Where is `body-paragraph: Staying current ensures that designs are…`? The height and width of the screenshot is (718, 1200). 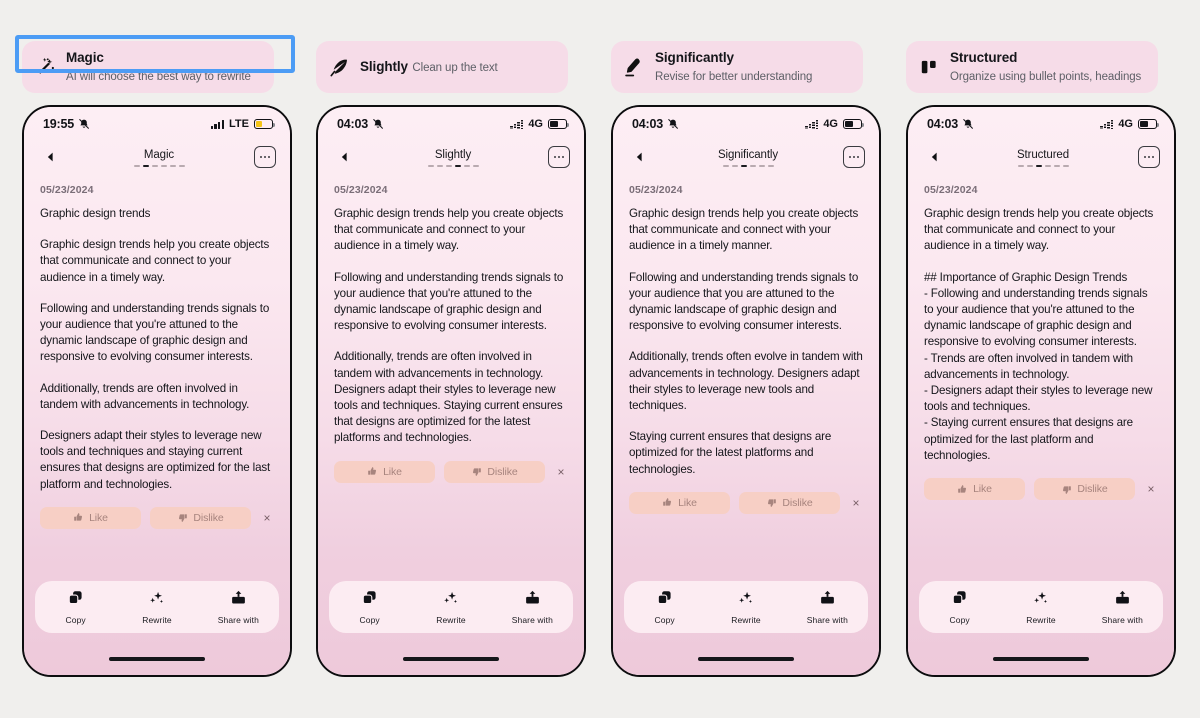 body-paragraph: Staying current ensures that designs are… is located at coordinates (732, 453).